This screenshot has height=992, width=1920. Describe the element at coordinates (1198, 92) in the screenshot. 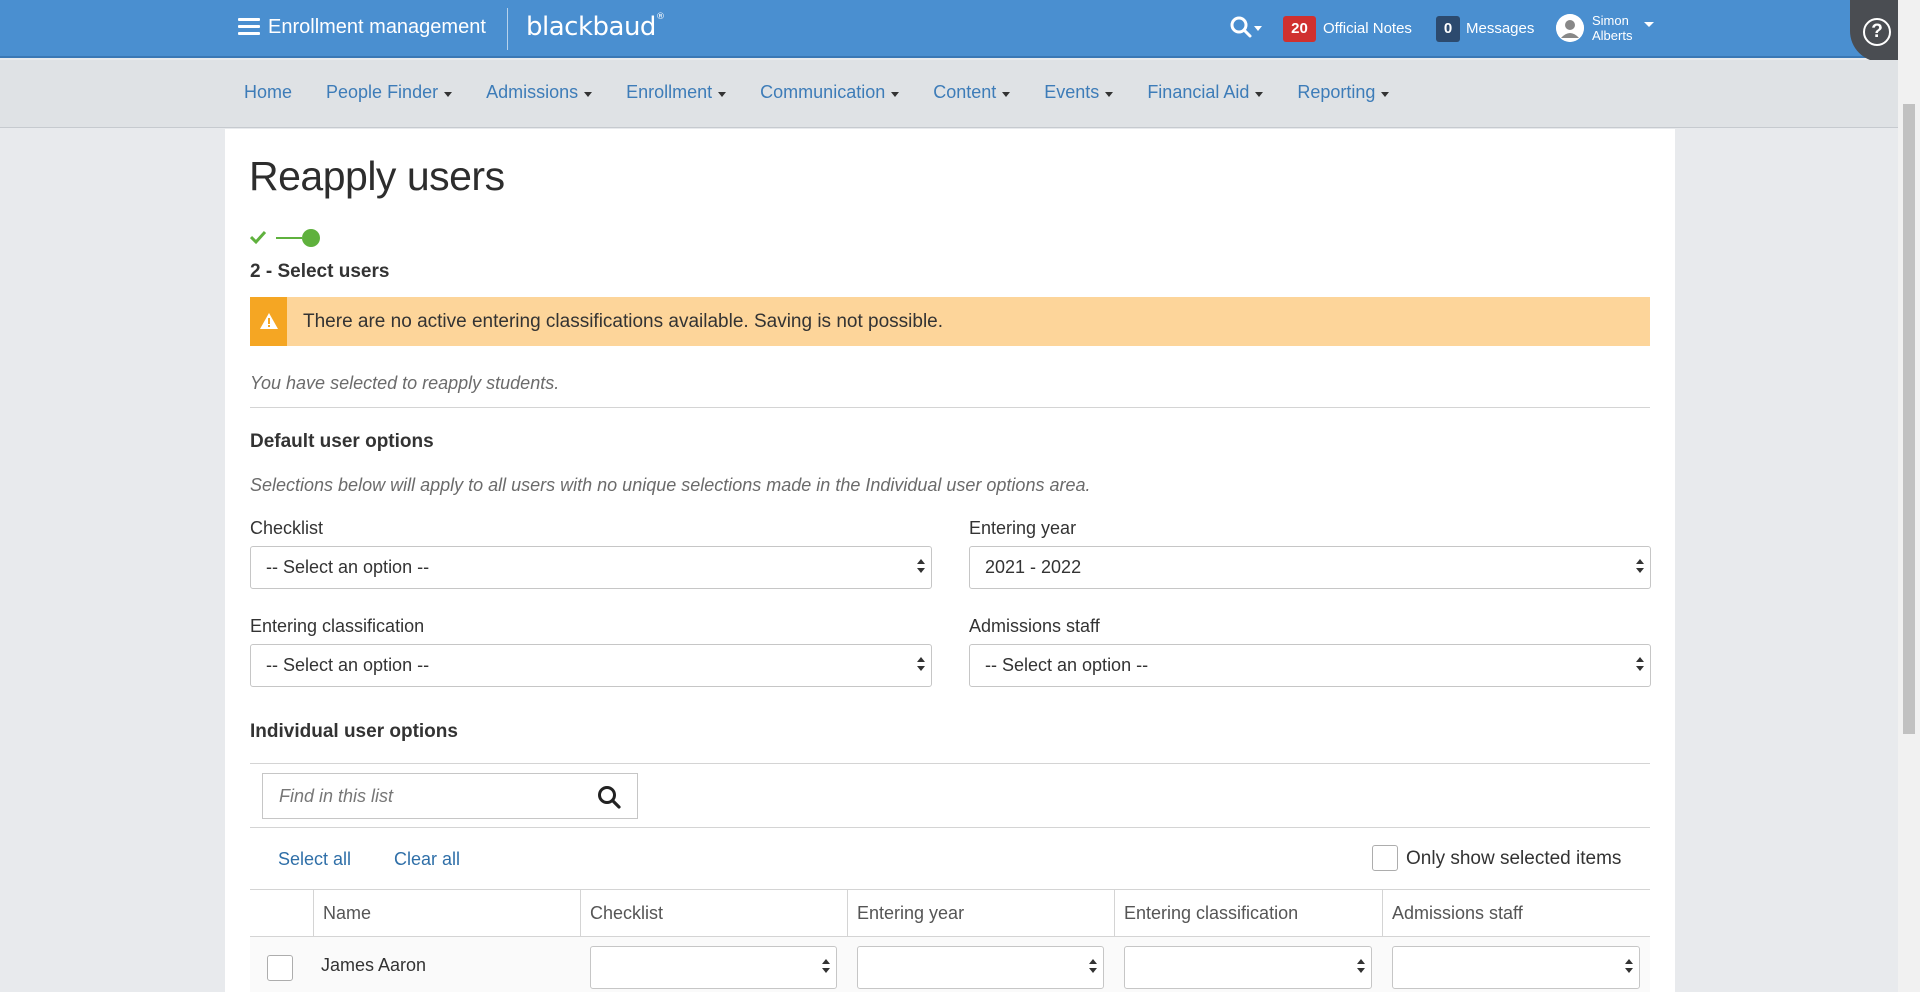

I see `nav-item-label: Financial Aid` at that location.